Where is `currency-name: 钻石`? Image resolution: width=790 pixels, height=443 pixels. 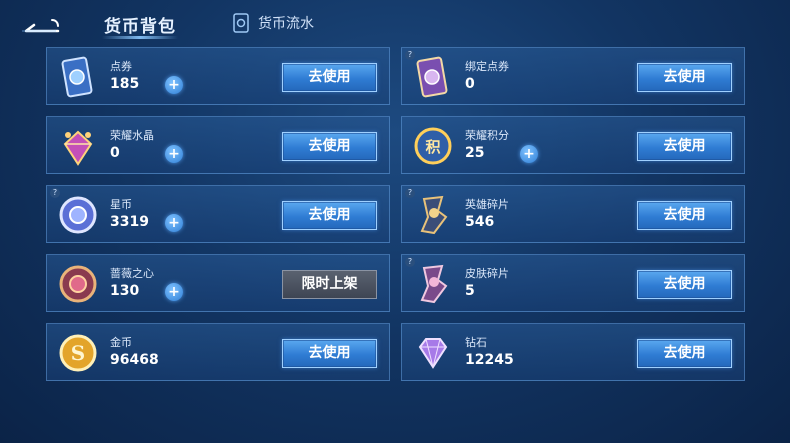
currency-name: 钻石 is located at coordinates (476, 342).